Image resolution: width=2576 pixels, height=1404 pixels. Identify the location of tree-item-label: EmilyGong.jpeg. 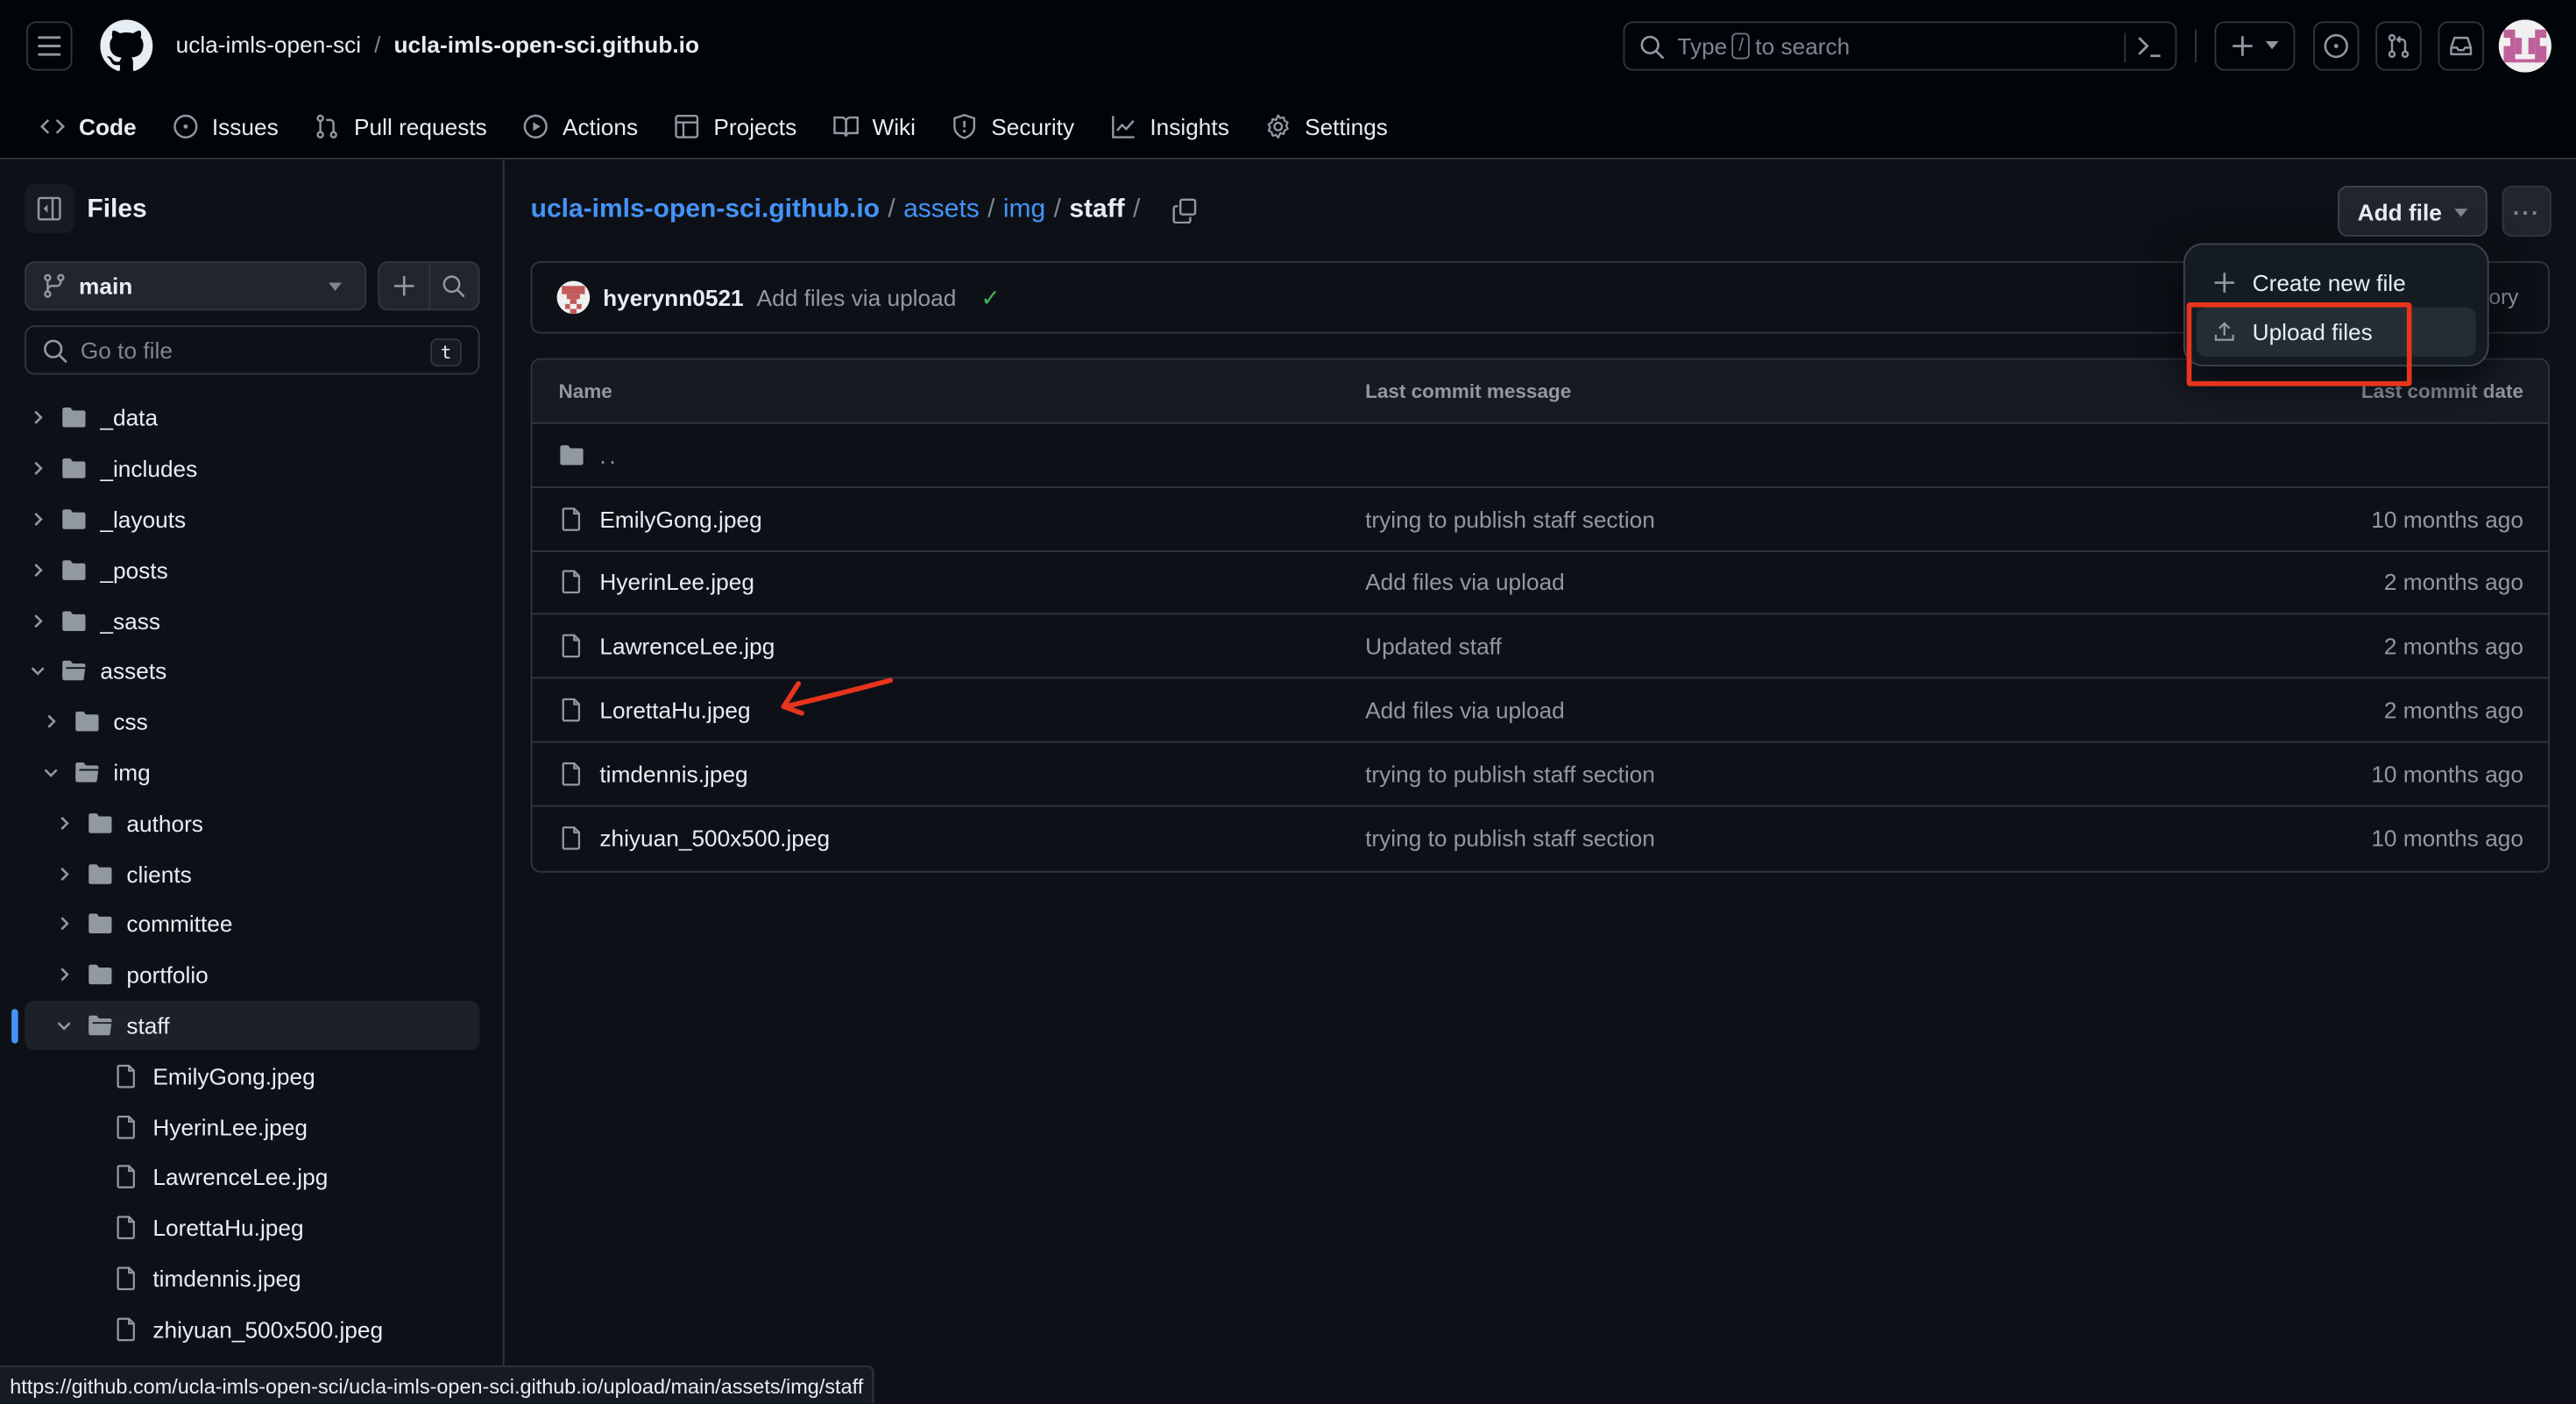
(233, 1075).